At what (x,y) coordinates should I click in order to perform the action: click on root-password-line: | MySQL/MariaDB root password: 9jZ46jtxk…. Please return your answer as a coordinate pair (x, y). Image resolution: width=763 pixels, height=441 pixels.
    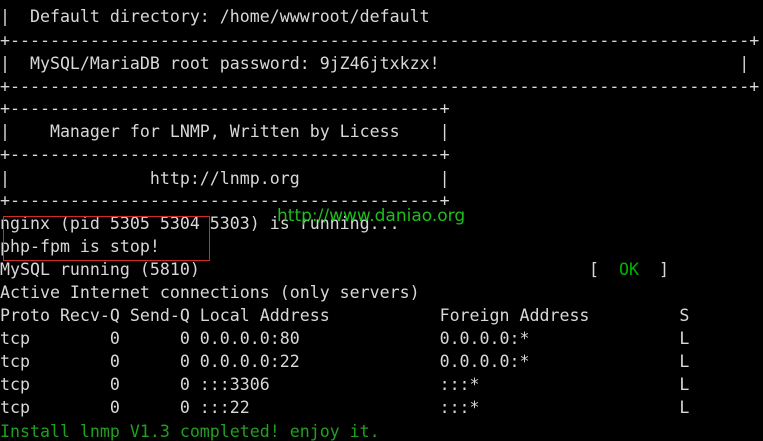
    Looking at the image, I should click on (375, 63).